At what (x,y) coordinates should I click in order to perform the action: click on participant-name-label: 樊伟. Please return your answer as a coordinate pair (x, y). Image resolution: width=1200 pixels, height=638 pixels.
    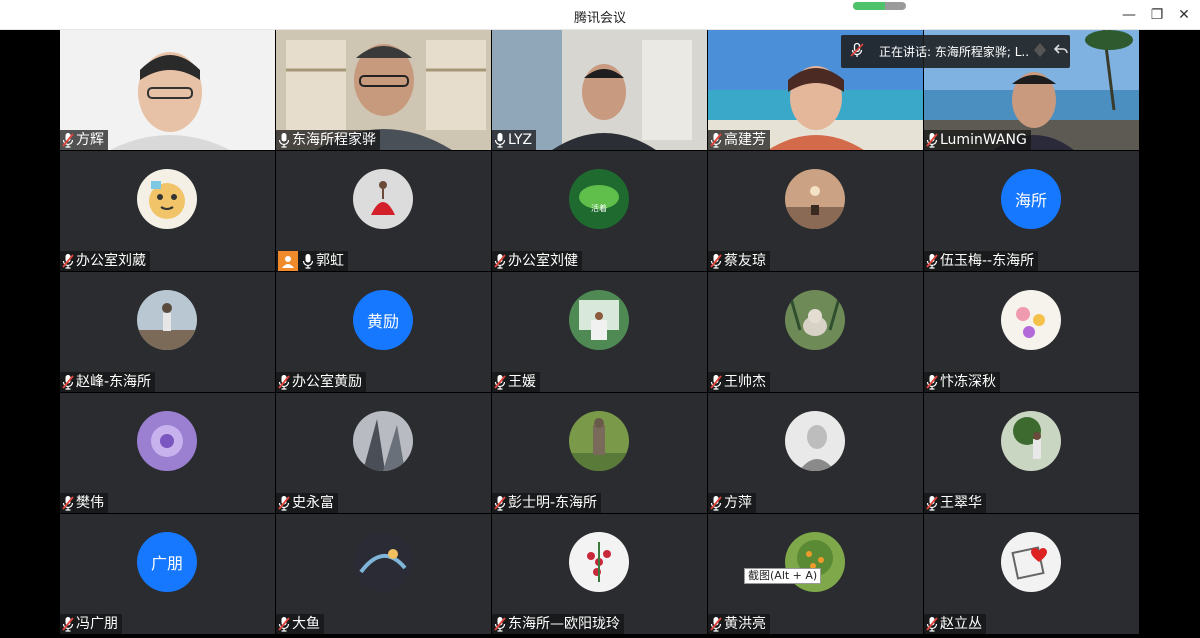
    Looking at the image, I should click on (84, 503).